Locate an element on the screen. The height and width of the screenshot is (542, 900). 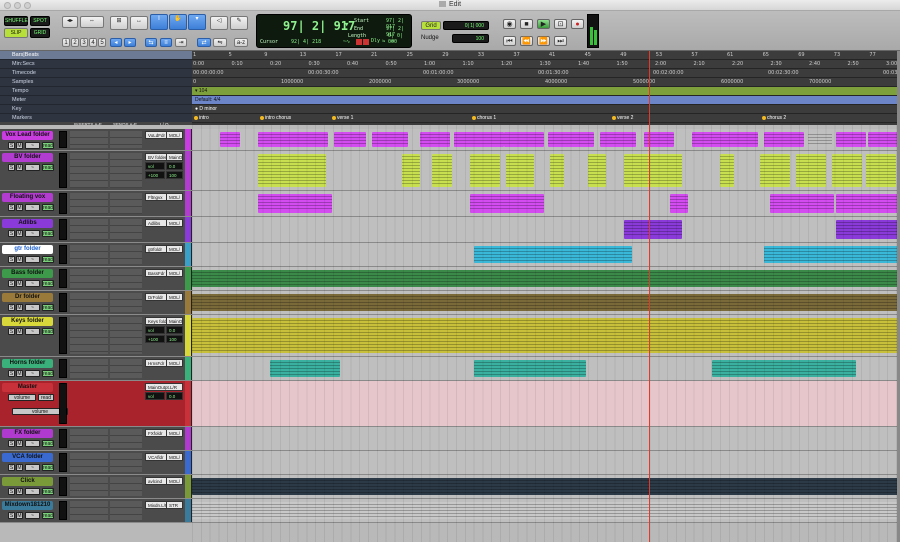
ruler-label-minsecs: Min:Secs is located at coordinates (96, 64).